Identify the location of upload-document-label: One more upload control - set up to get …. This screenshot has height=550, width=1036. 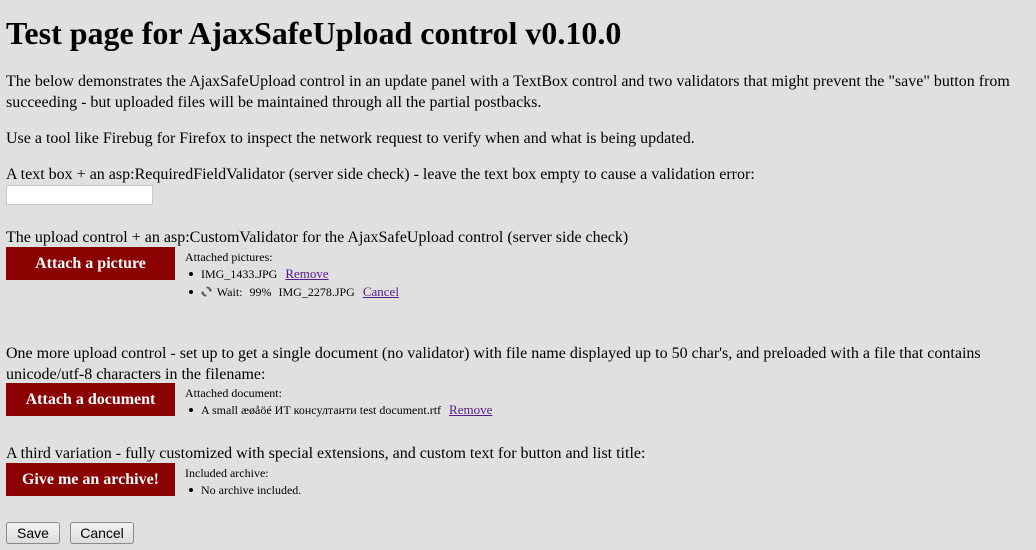
(493, 364).